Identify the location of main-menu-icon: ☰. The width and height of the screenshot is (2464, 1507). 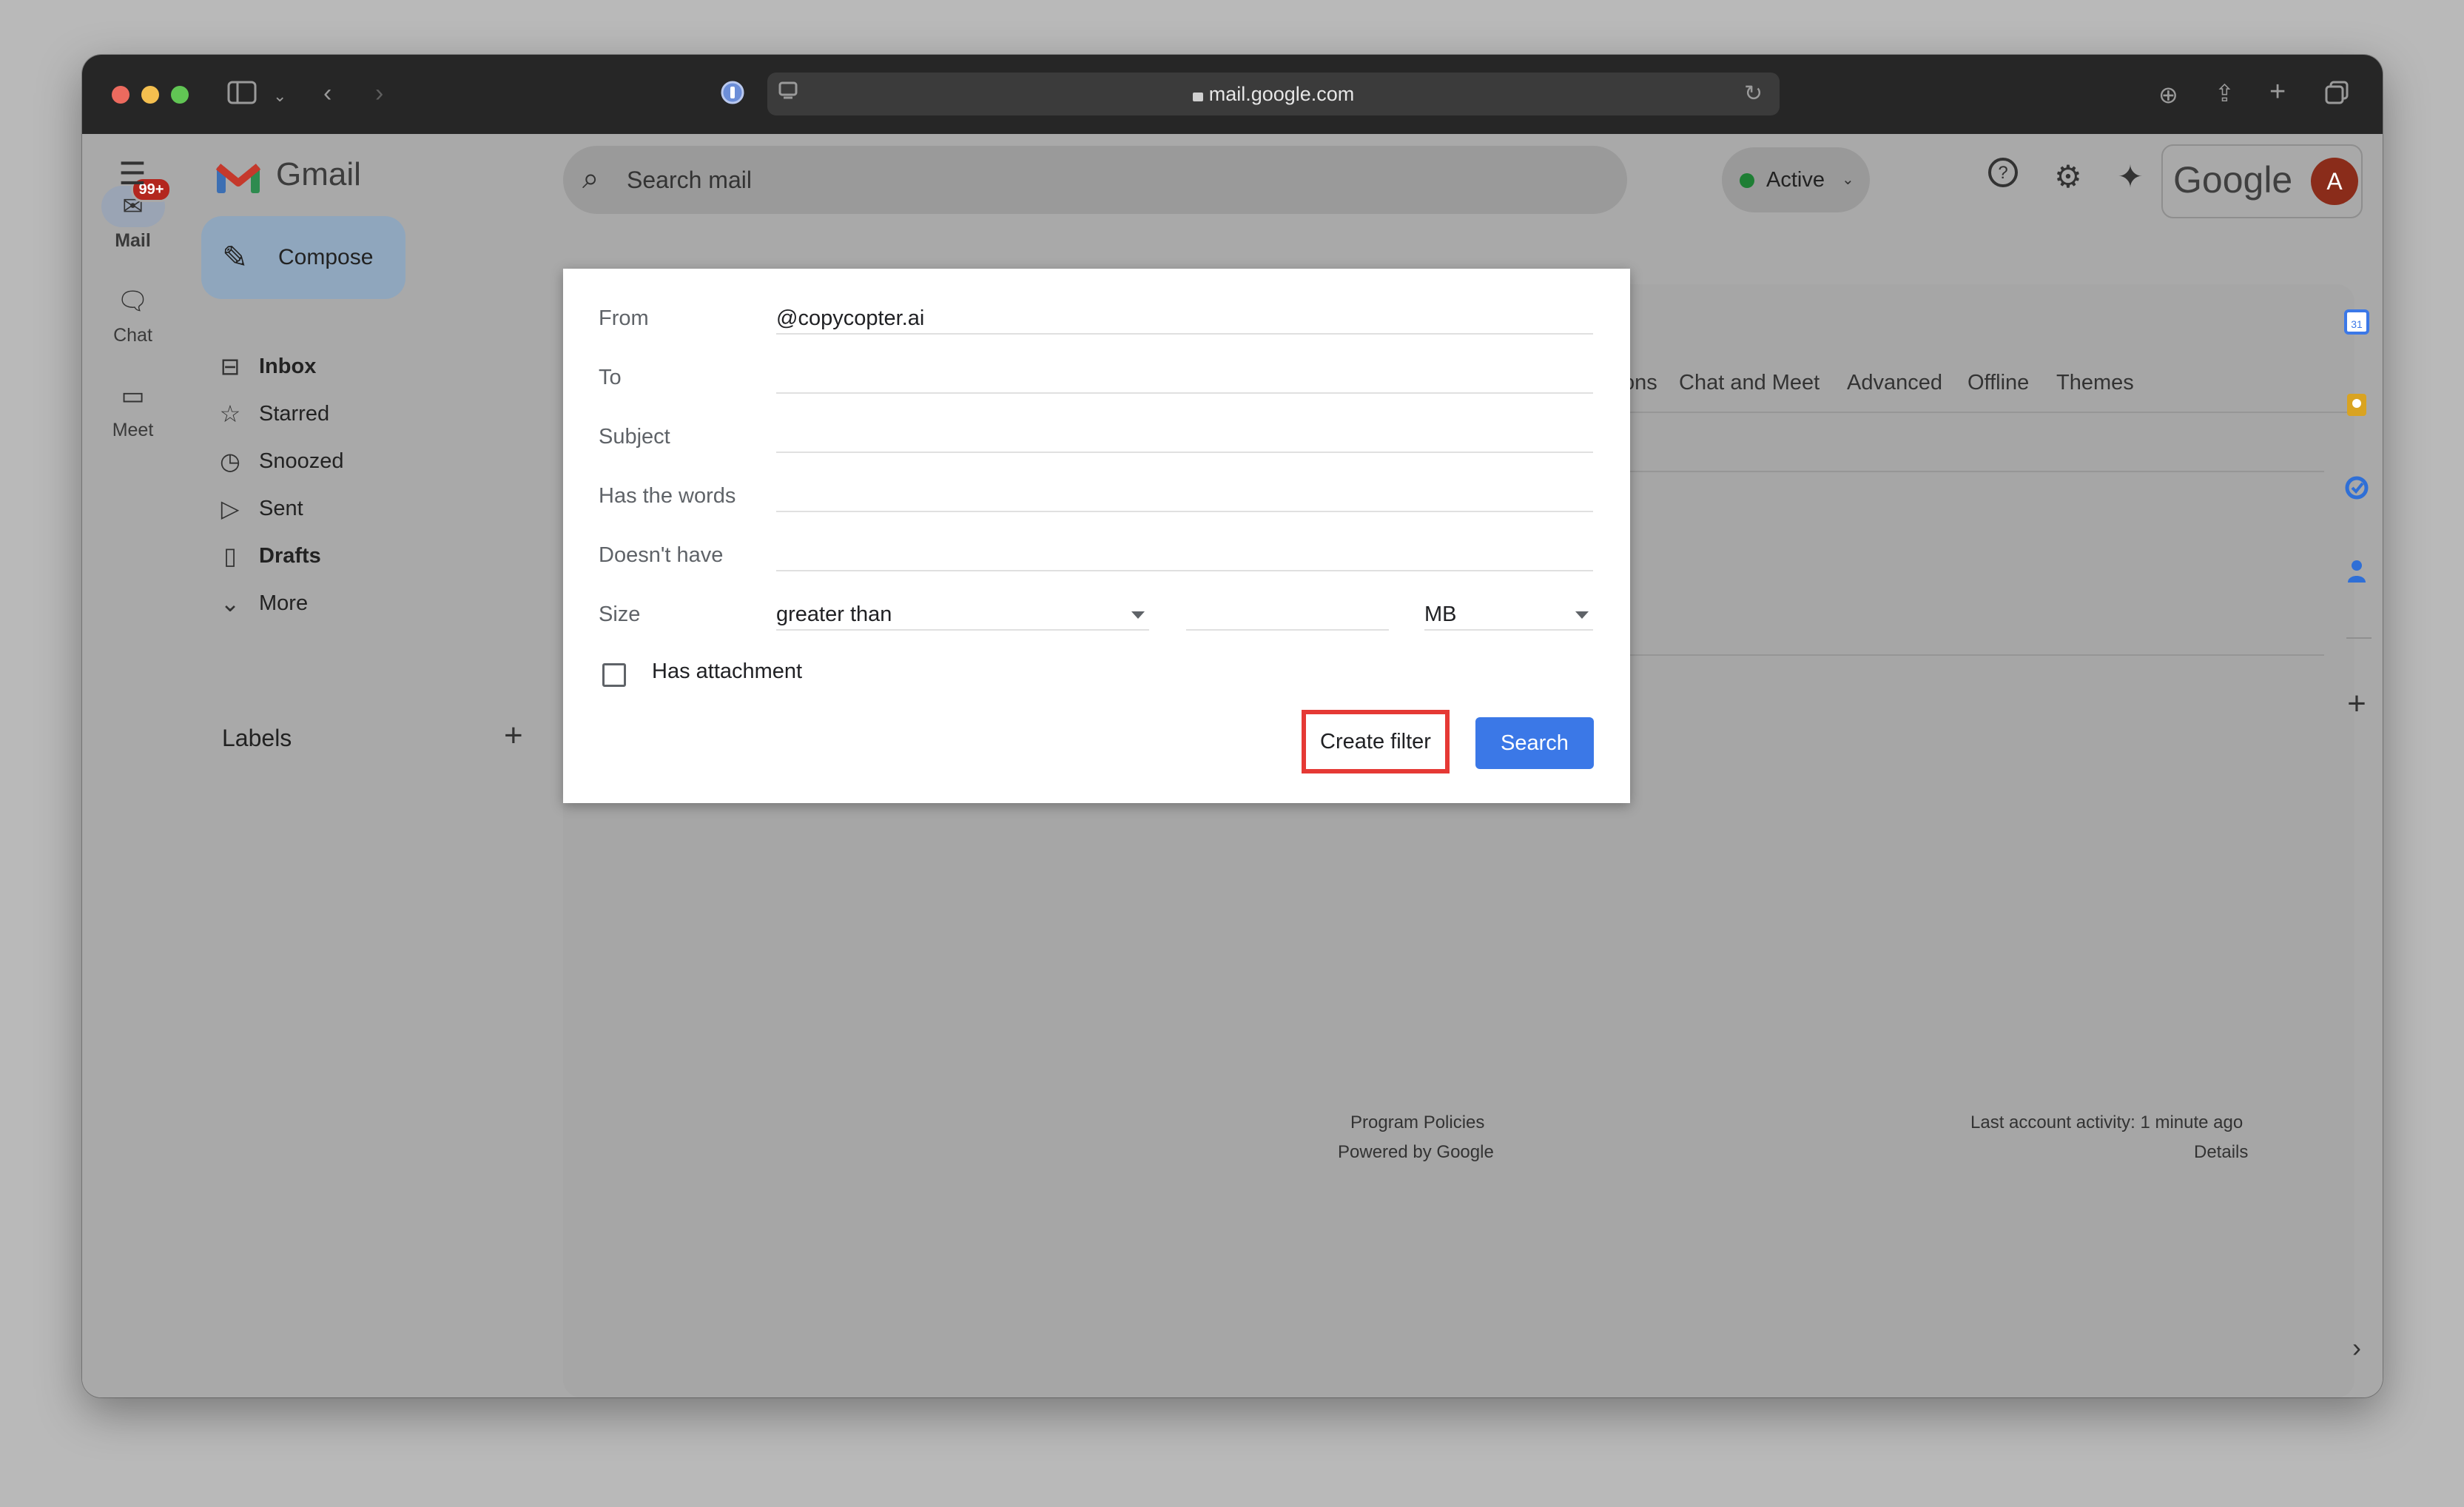
(132, 174).